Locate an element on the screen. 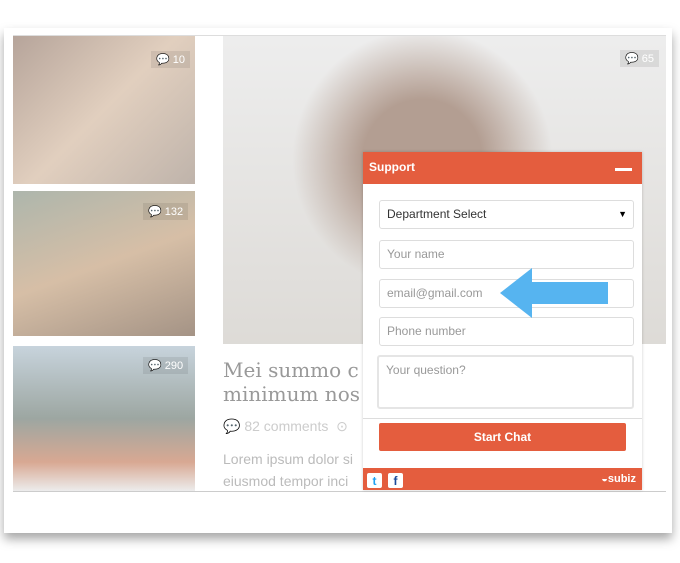 The image size is (680, 563). divider is located at coordinates (502, 418).